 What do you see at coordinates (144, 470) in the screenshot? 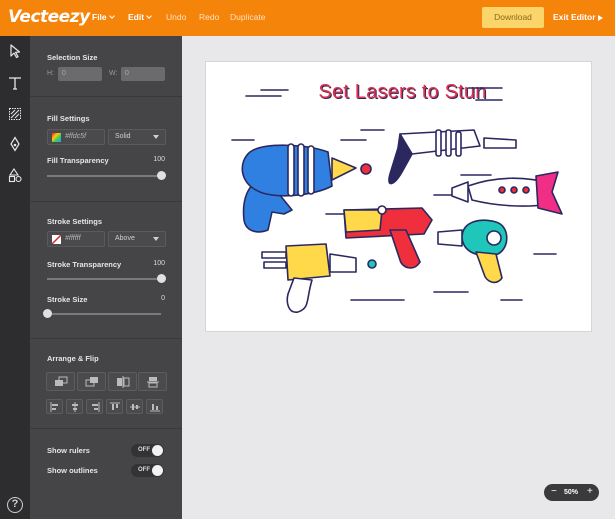
I see `show-outlines-state: OFF` at bounding box center [144, 470].